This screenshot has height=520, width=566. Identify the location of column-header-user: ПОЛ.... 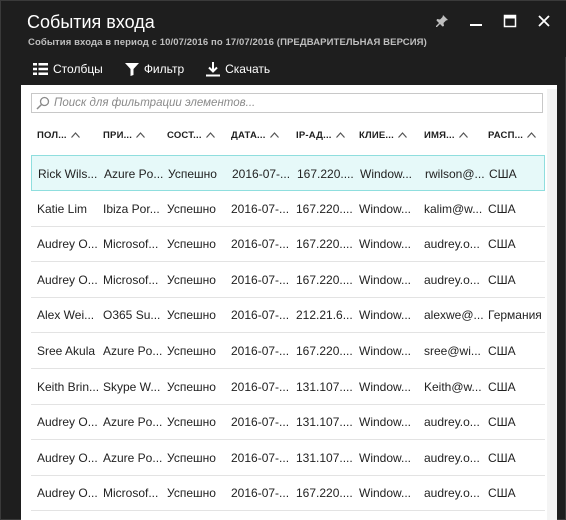
(58, 135).